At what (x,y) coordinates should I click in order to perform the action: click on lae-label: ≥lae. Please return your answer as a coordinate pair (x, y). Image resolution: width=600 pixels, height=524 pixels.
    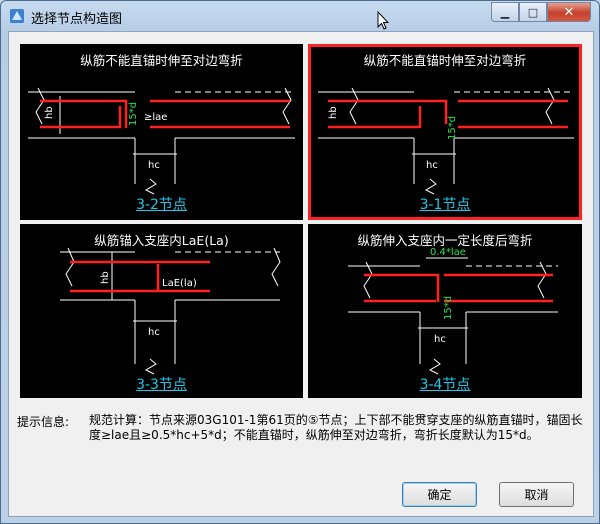
    Looking at the image, I should click on (155, 117).